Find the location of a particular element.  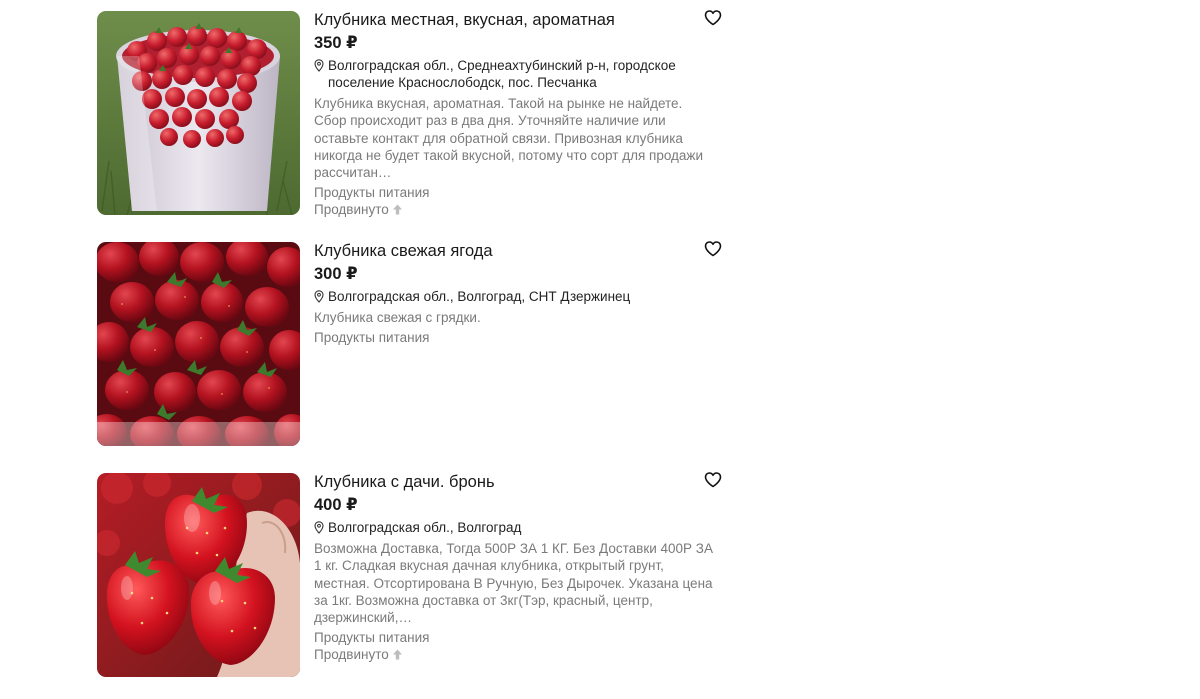

listing-description: Клубника свежая с грядки. is located at coordinates (397, 317).